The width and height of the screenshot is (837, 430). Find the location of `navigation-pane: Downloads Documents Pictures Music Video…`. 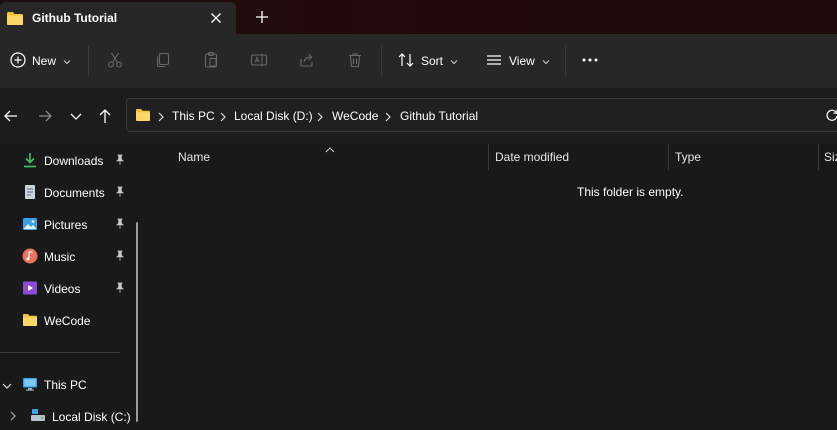

navigation-pane: Downloads Documents Pictures Music Video… is located at coordinates (74, 284).